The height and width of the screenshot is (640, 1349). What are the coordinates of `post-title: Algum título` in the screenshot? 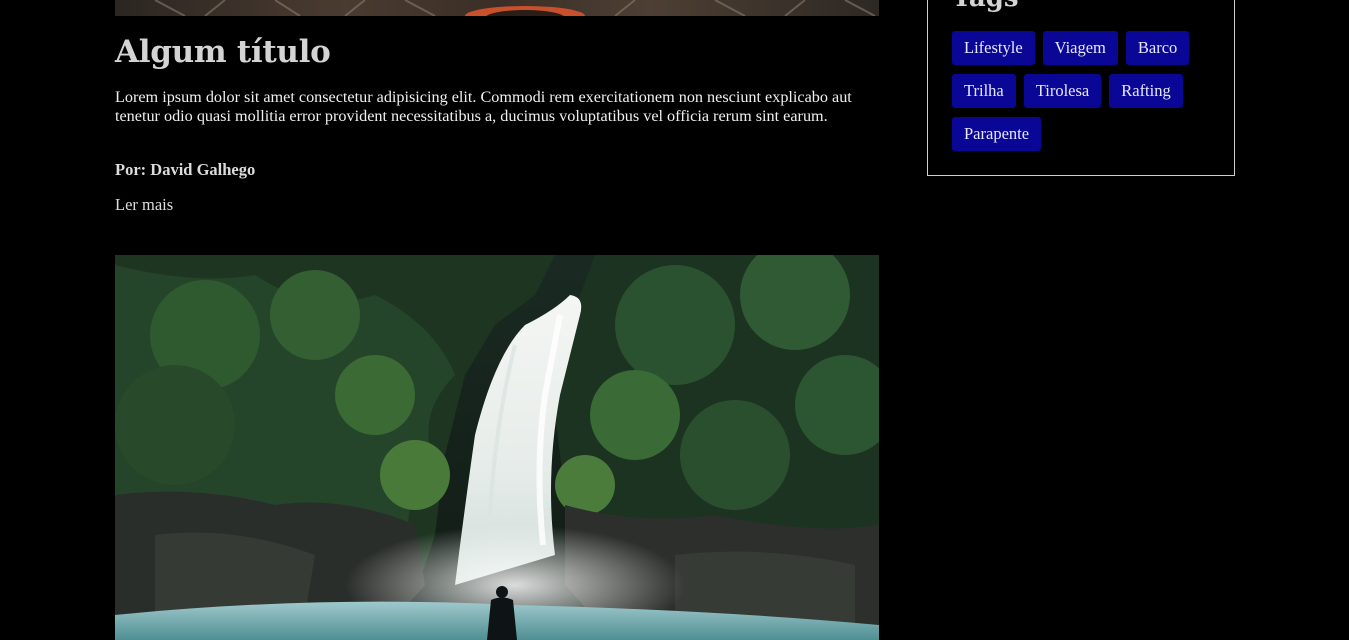 It's located at (223, 52).